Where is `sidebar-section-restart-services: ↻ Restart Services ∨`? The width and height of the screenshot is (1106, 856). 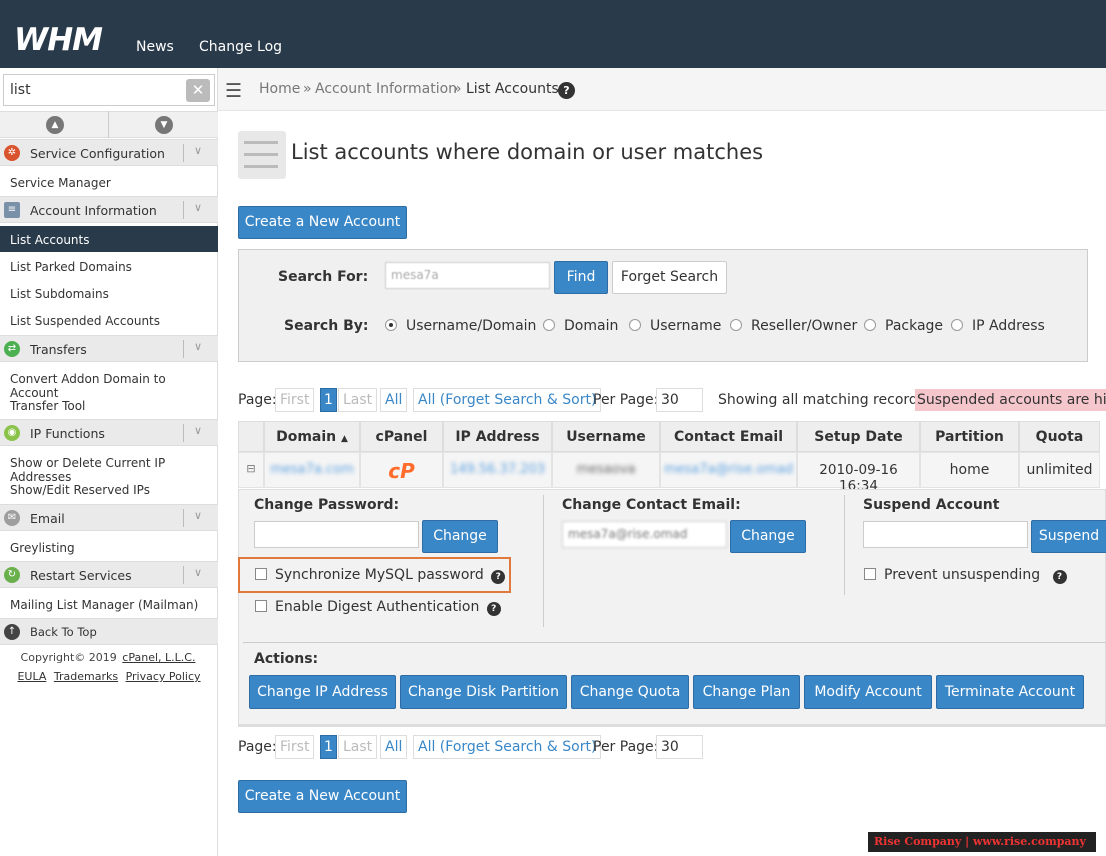
sidebar-section-restart-services: ↻ Restart Services ∨ is located at coordinates (109, 574).